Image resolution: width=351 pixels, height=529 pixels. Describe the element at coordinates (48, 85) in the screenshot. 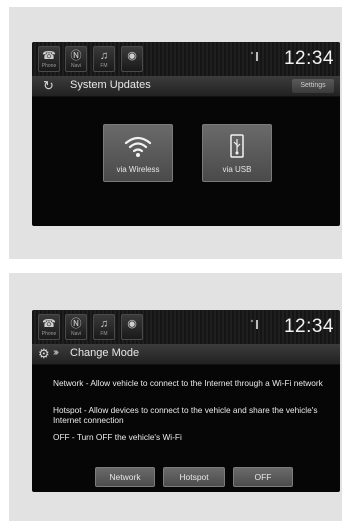

I see `refresh-icon: ↻` at that location.